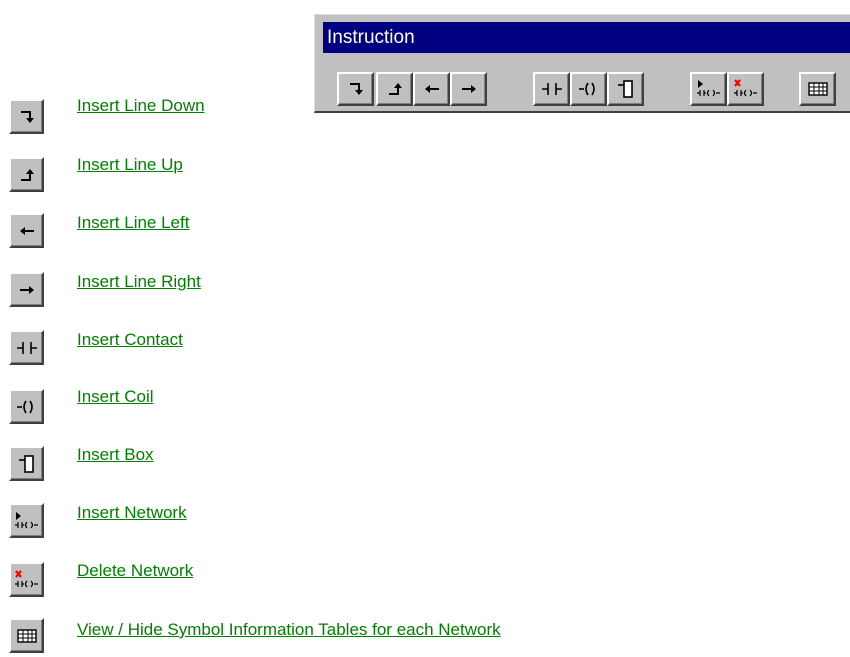 This screenshot has width=850, height=657. I want to click on toolbar-symbol-table-button, so click(817, 89).